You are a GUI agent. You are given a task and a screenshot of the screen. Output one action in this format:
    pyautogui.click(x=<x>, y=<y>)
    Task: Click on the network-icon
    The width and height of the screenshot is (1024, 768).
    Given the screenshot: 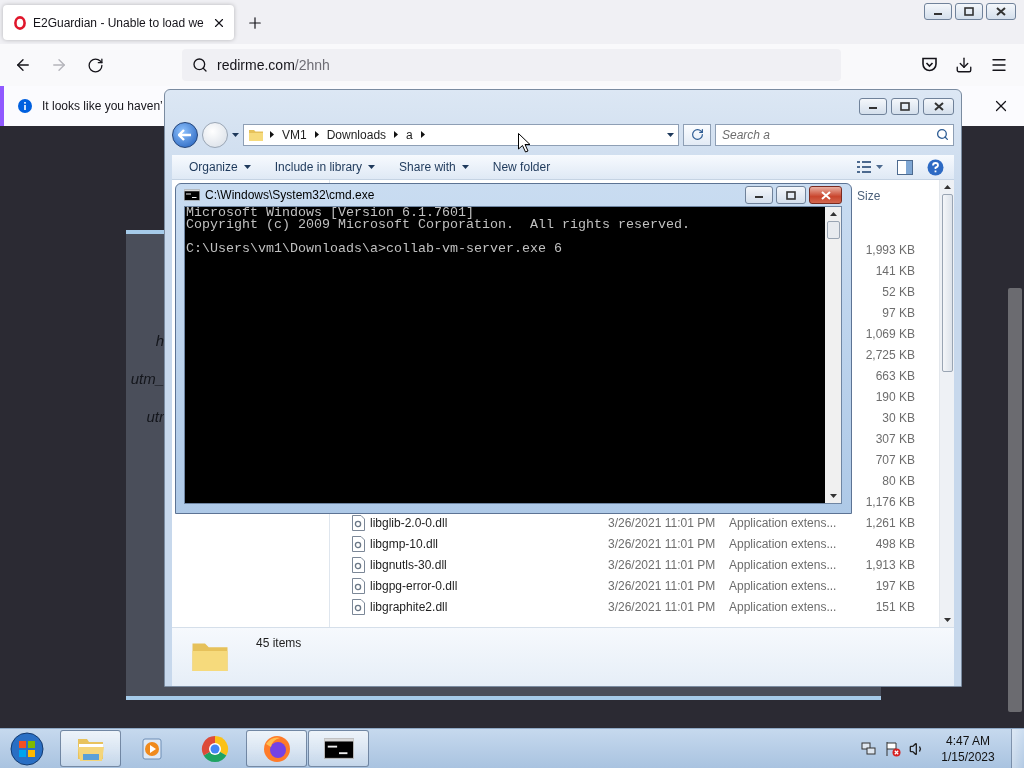 What is the action you would take?
    pyautogui.click(x=869, y=748)
    